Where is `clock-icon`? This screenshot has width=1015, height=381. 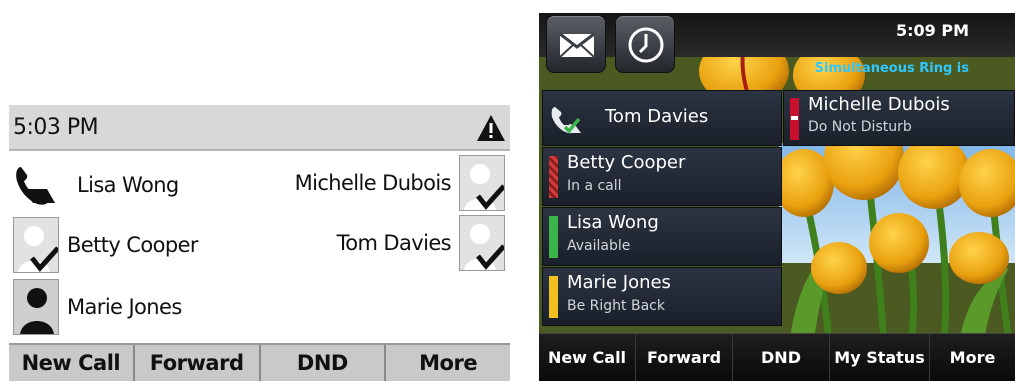
clock-icon is located at coordinates (646, 45).